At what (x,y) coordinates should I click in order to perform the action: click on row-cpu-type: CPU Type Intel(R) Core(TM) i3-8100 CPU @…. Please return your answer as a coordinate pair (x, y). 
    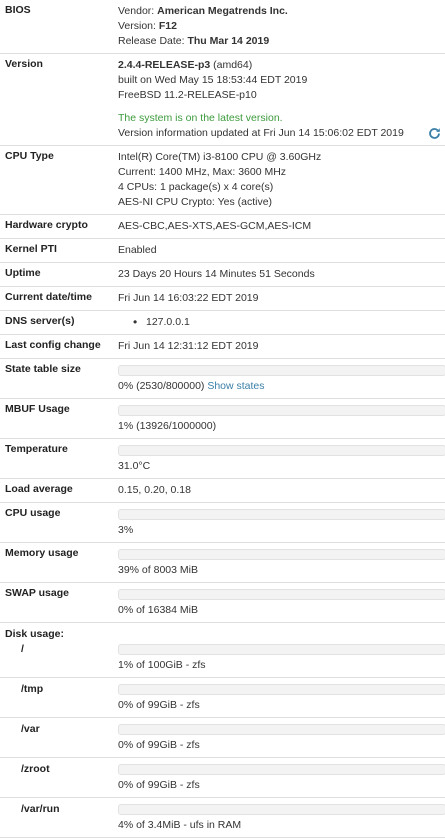
    Looking at the image, I should click on (222, 180).